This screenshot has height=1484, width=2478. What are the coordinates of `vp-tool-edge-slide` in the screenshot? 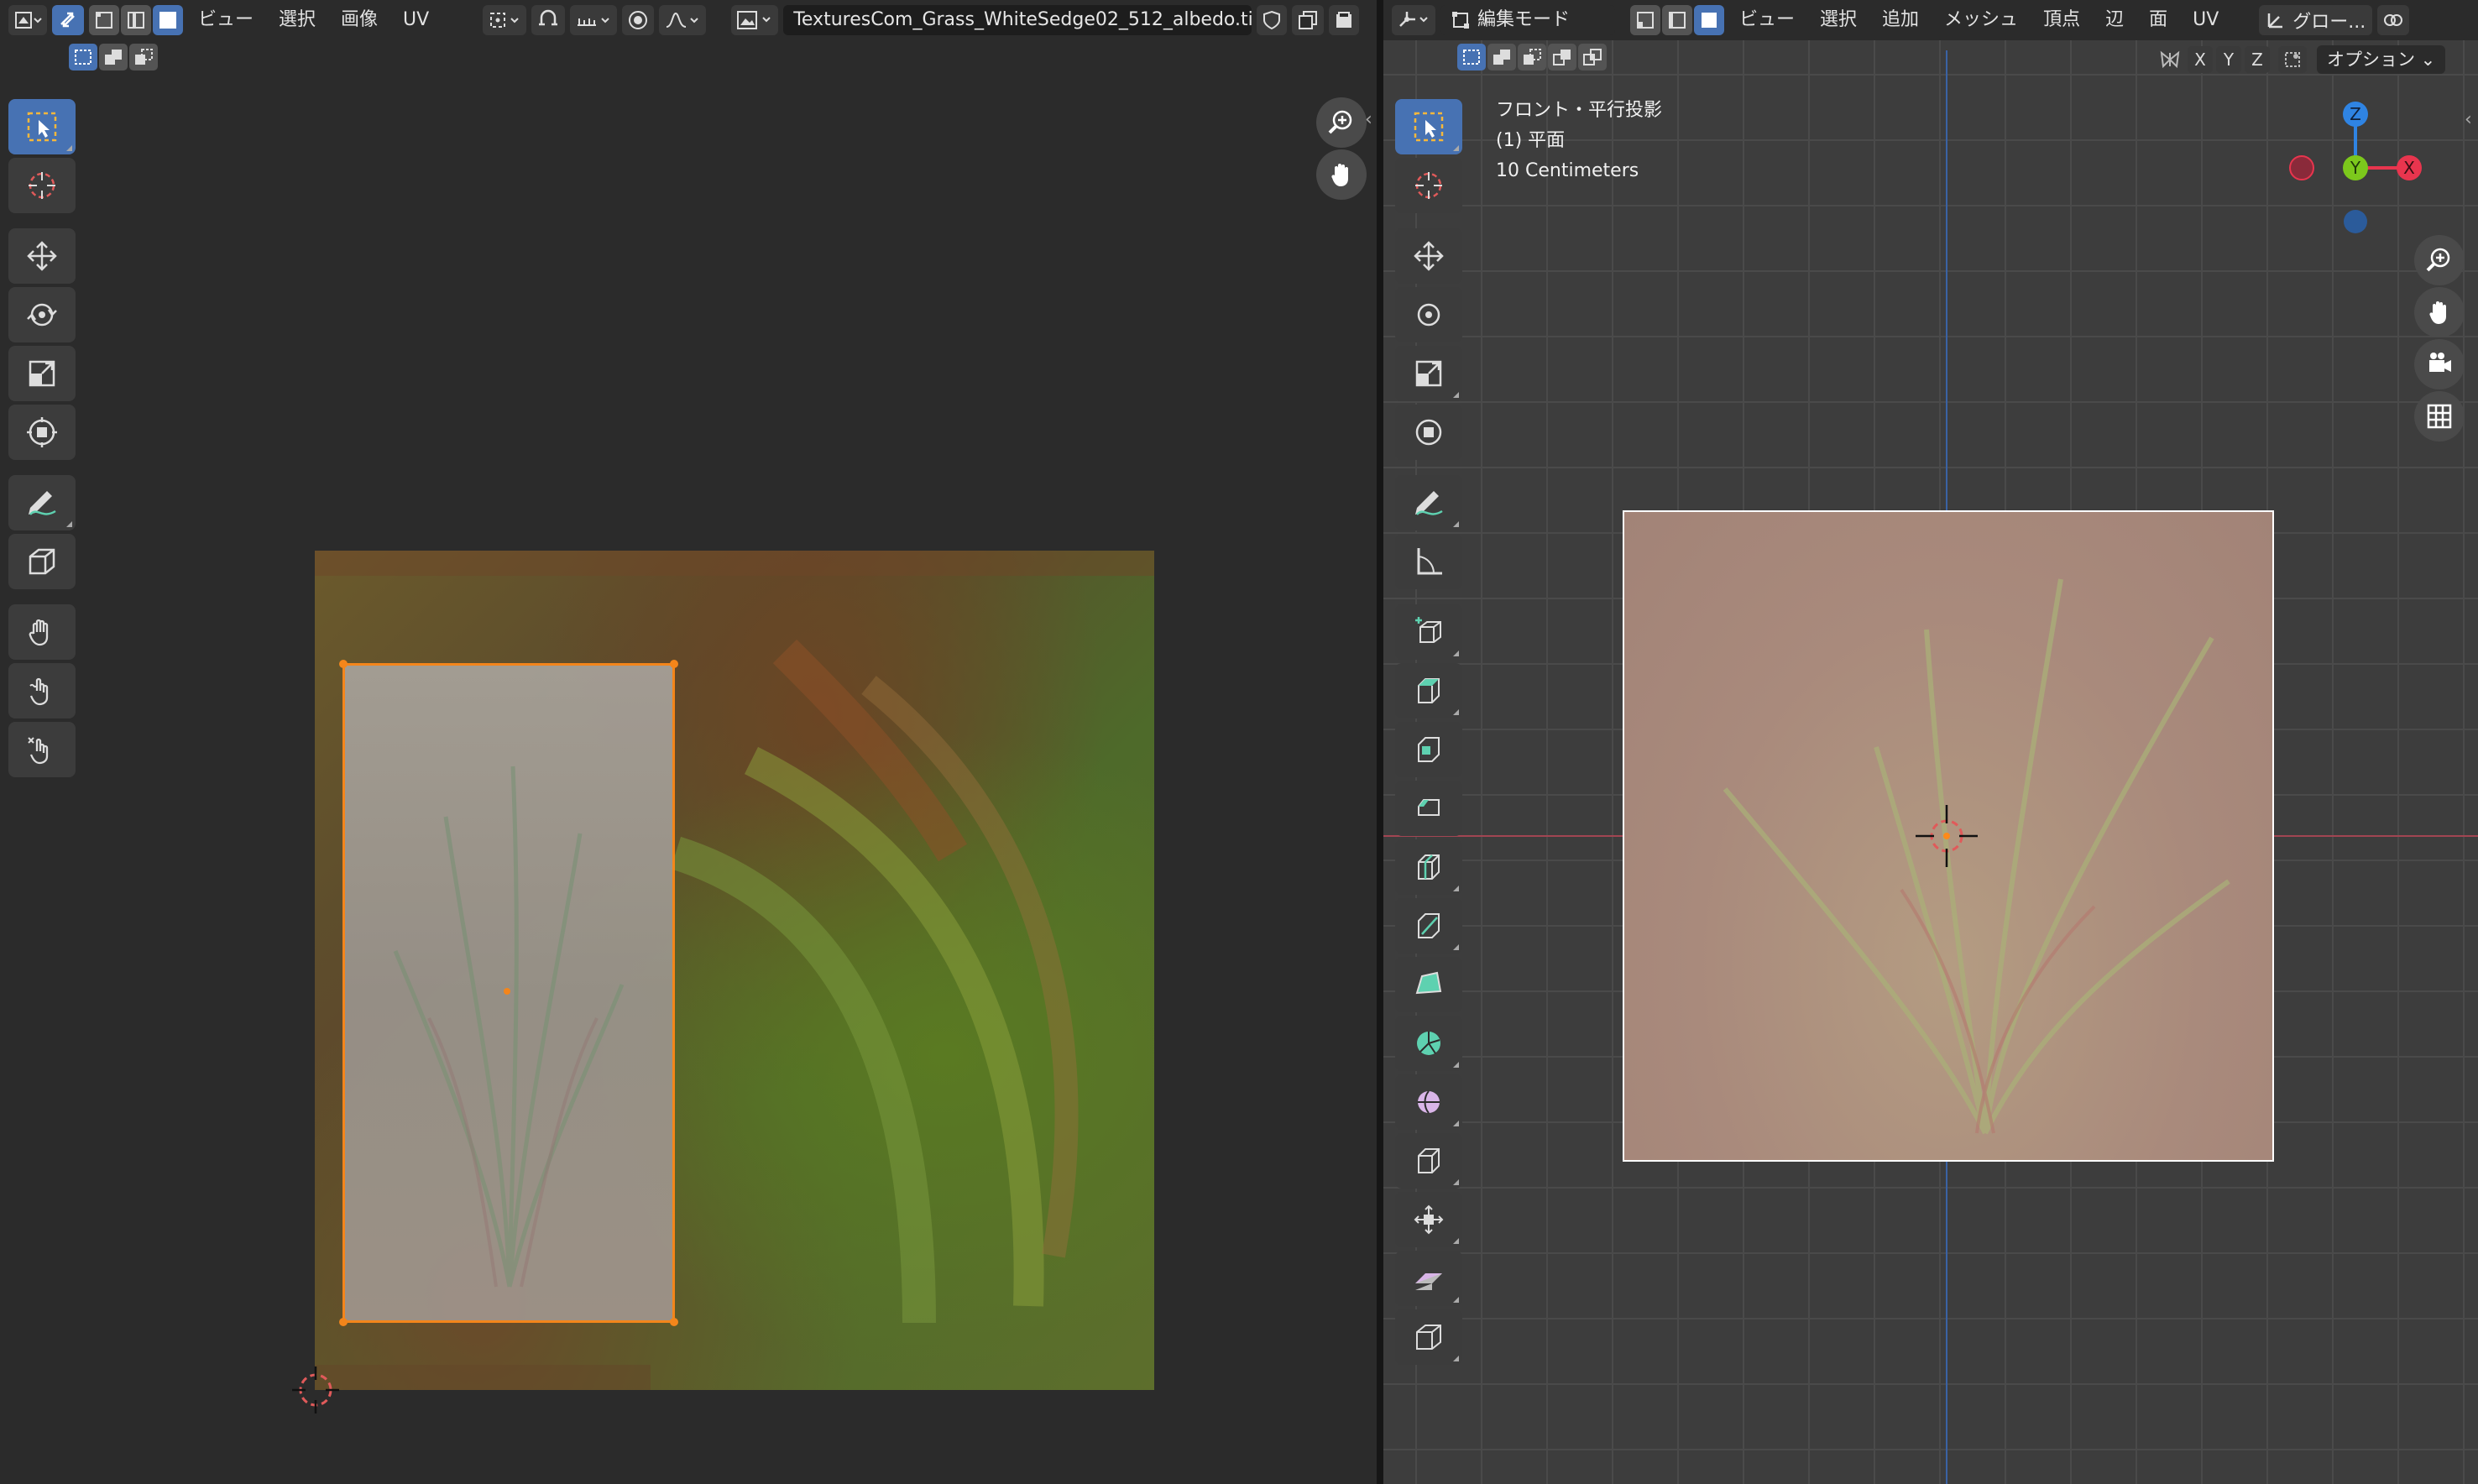 It's located at (1428, 1161).